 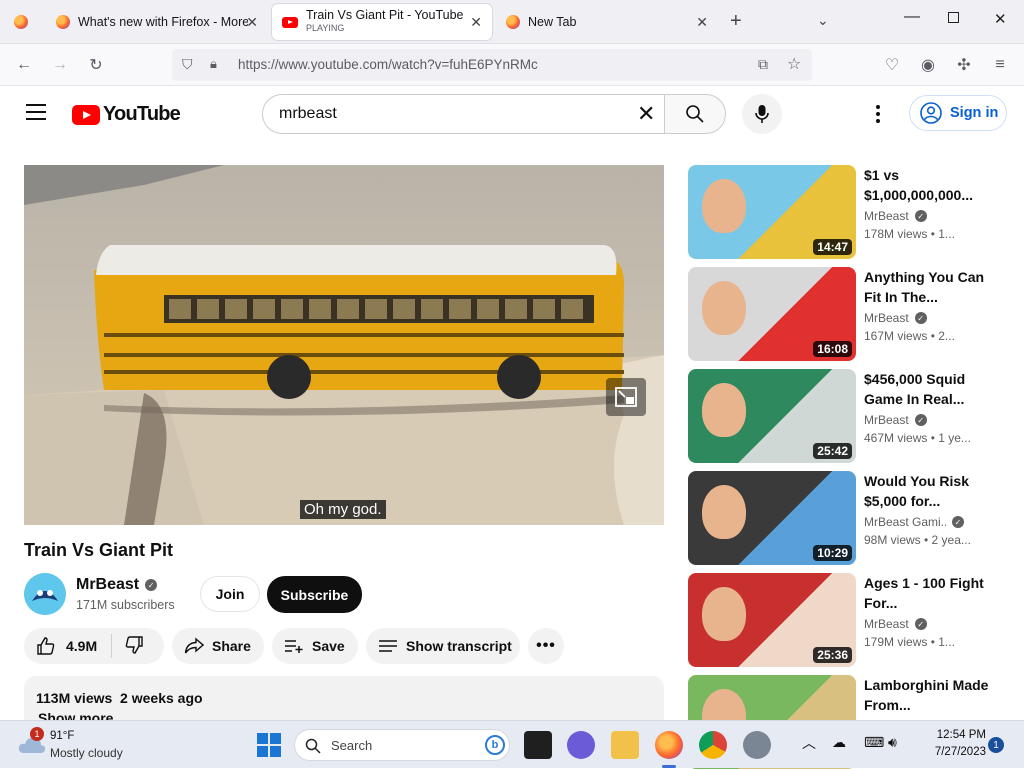 I want to click on tab-new-tab: New Tab ✕, so click(x=607, y=22).